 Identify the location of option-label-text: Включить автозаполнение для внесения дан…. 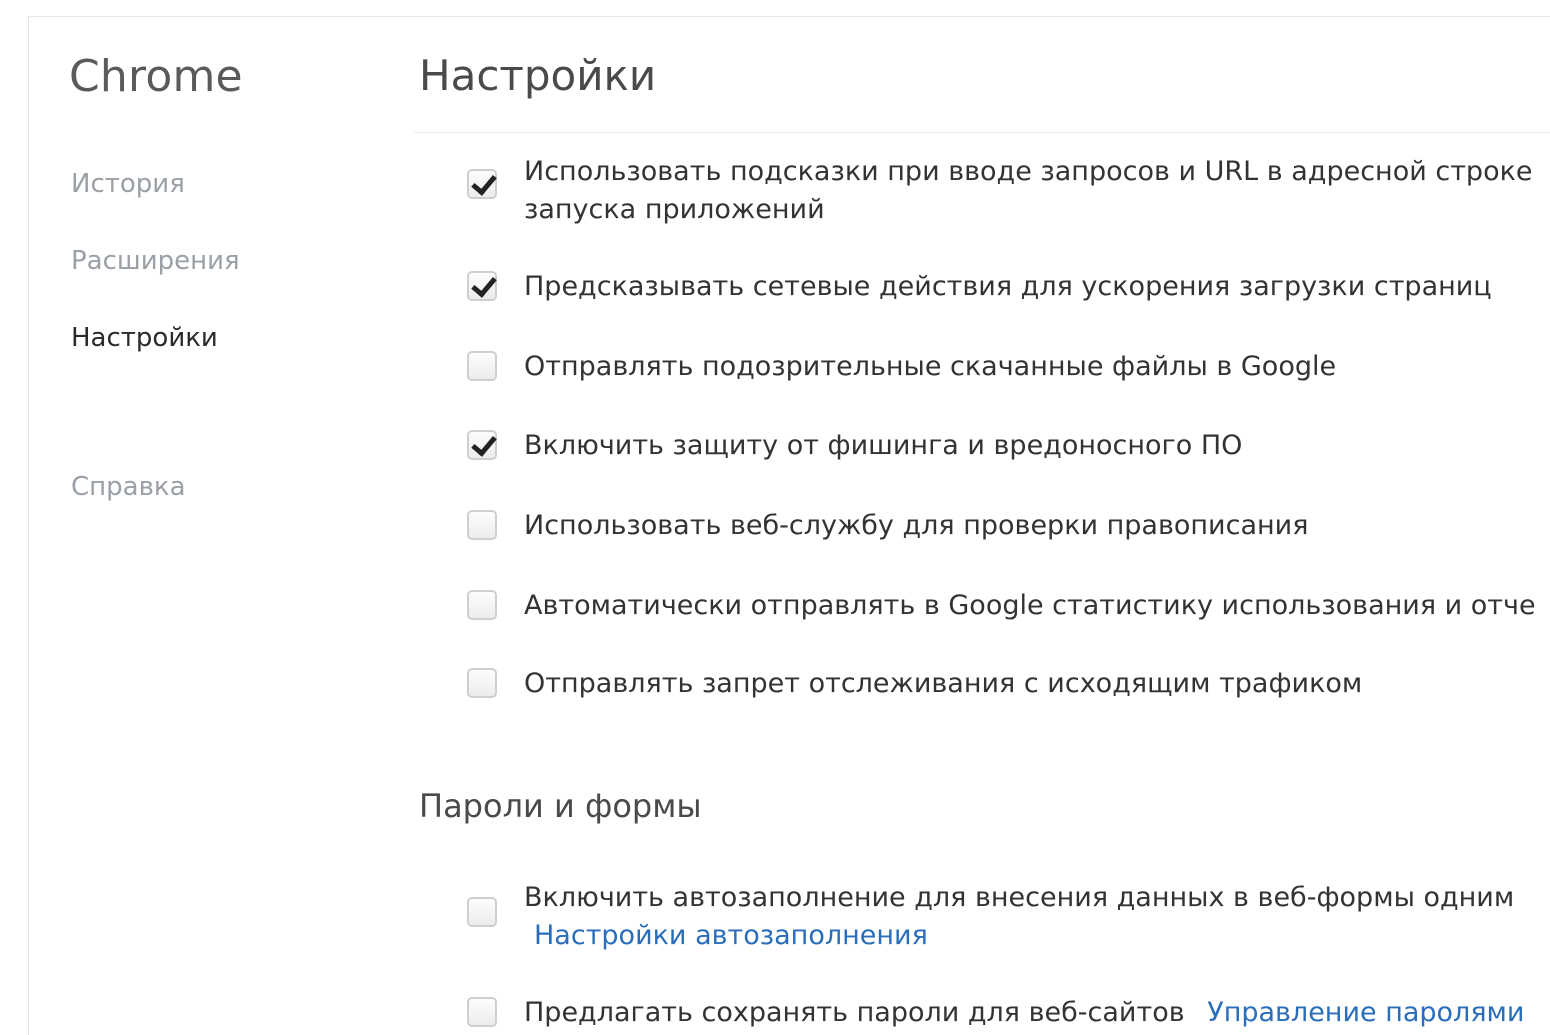
(1019, 897).